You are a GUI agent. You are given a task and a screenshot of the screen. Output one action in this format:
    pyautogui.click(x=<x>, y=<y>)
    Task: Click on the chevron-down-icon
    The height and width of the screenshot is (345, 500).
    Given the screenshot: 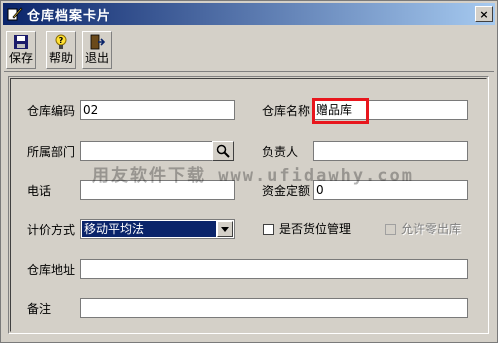 What is the action you would take?
    pyautogui.click(x=225, y=229)
    